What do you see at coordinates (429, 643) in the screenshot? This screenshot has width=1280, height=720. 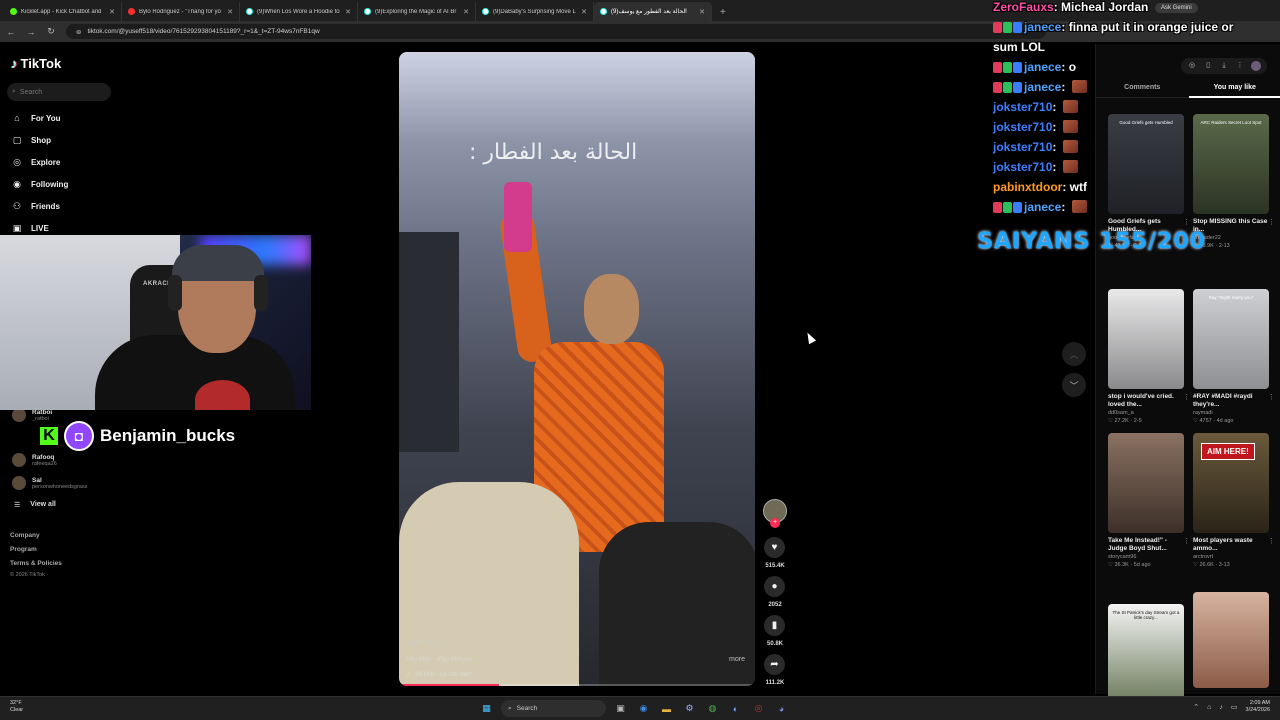 I see `video-author: yuseff518 · 3-9` at bounding box center [429, 643].